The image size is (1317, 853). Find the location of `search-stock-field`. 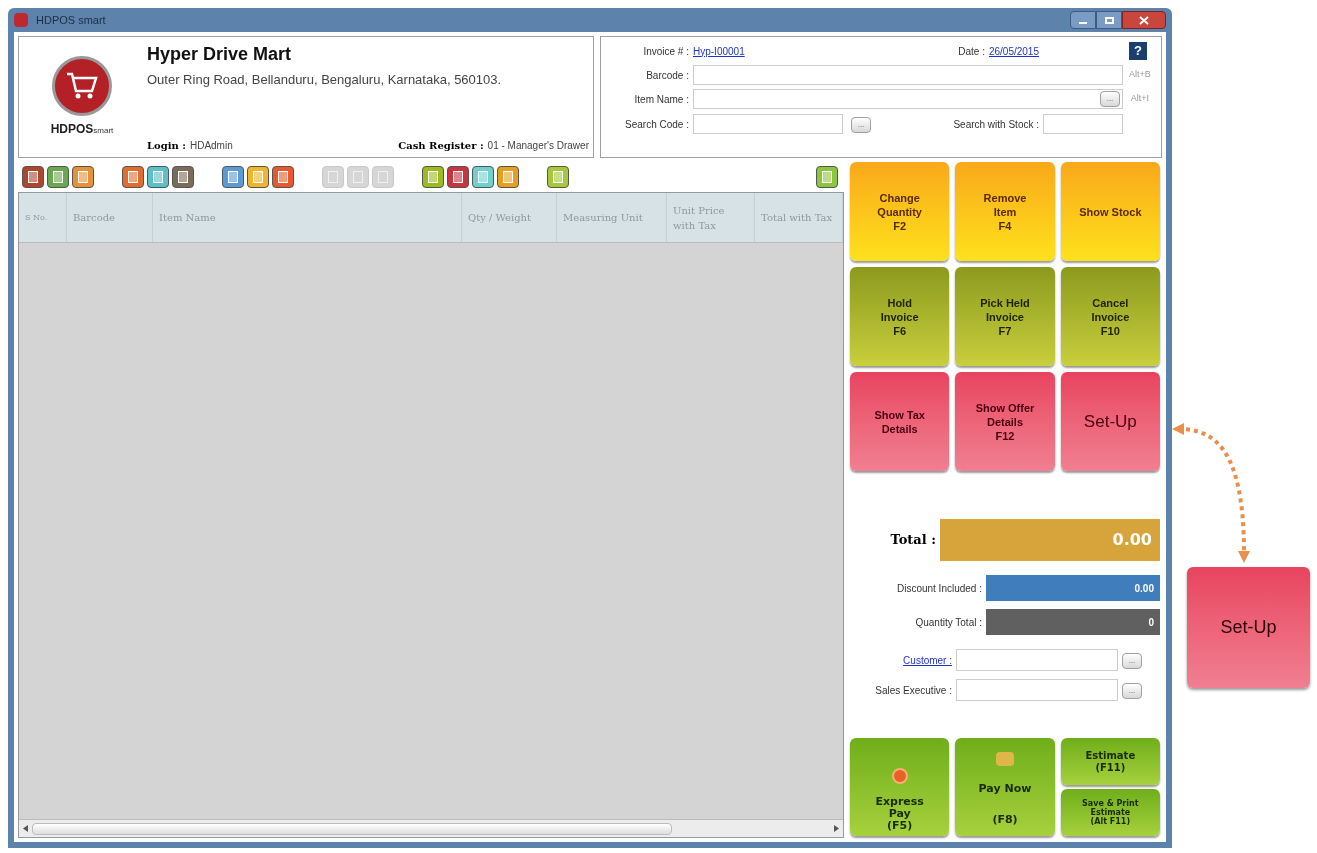

search-stock-field is located at coordinates (1083, 124).